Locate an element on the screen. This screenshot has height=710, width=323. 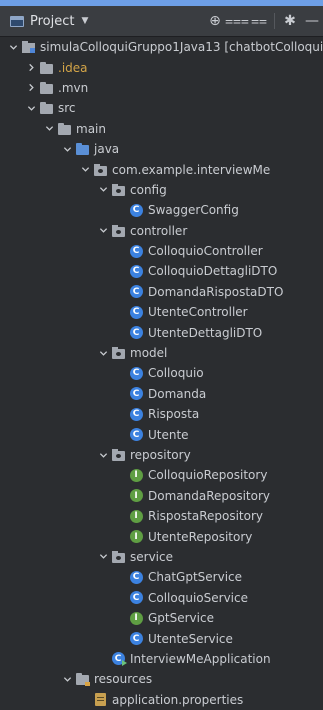
tree-item-domandarepository: I DomandaRepository is located at coordinates (161, 496).